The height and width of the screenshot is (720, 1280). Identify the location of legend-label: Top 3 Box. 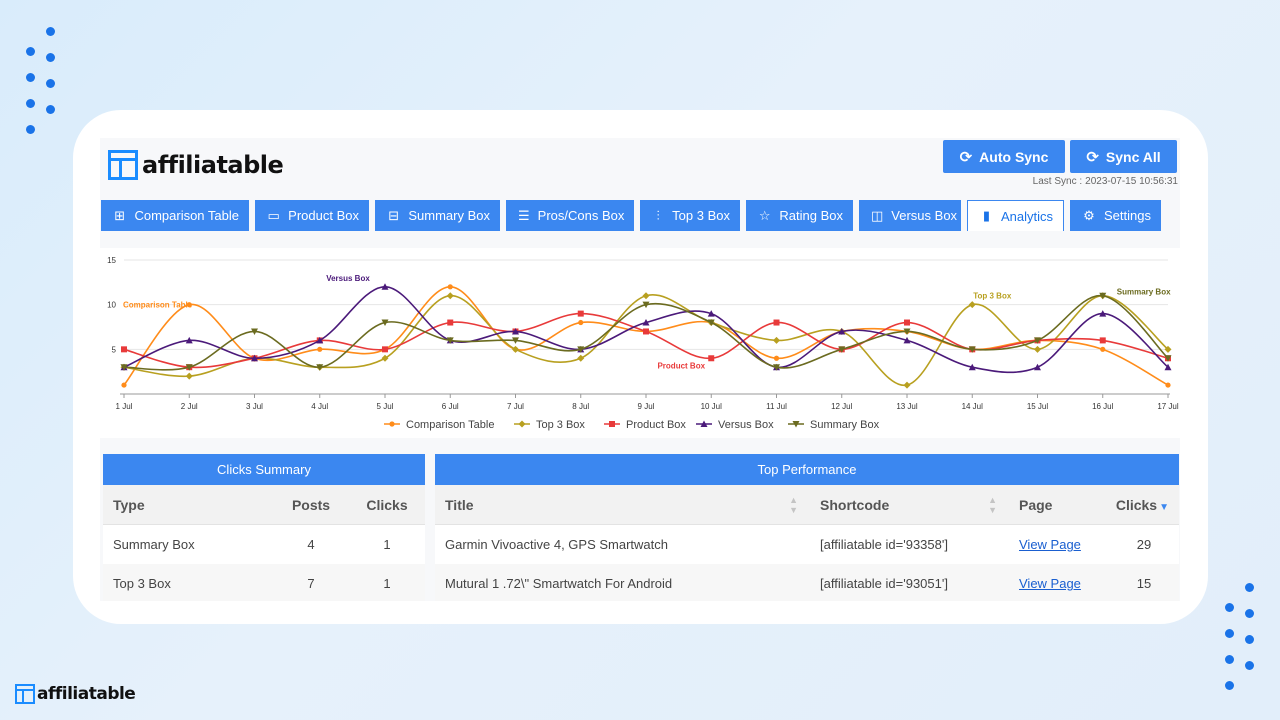
(560, 425).